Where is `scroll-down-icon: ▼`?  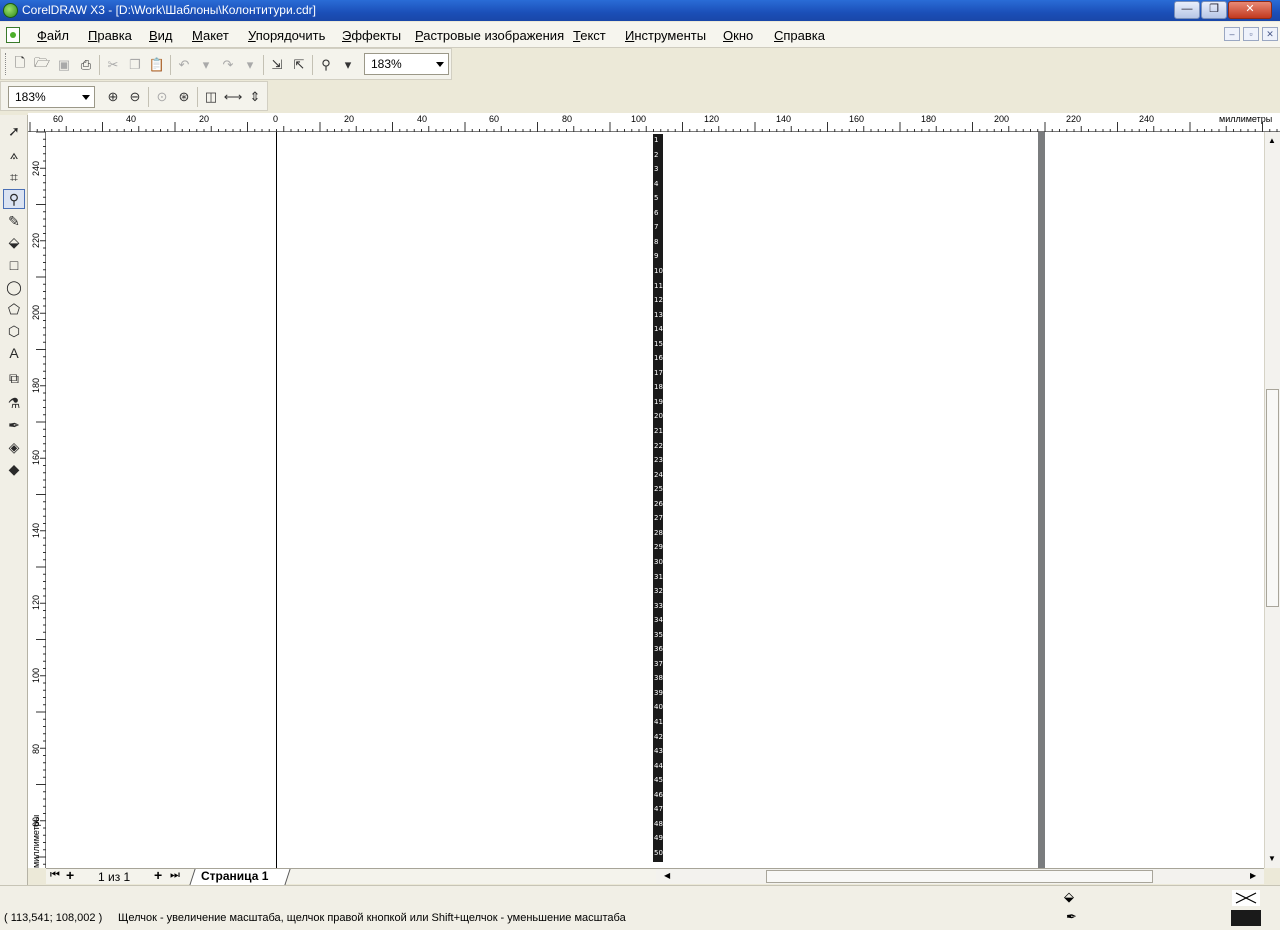 scroll-down-icon: ▼ is located at coordinates (1272, 858).